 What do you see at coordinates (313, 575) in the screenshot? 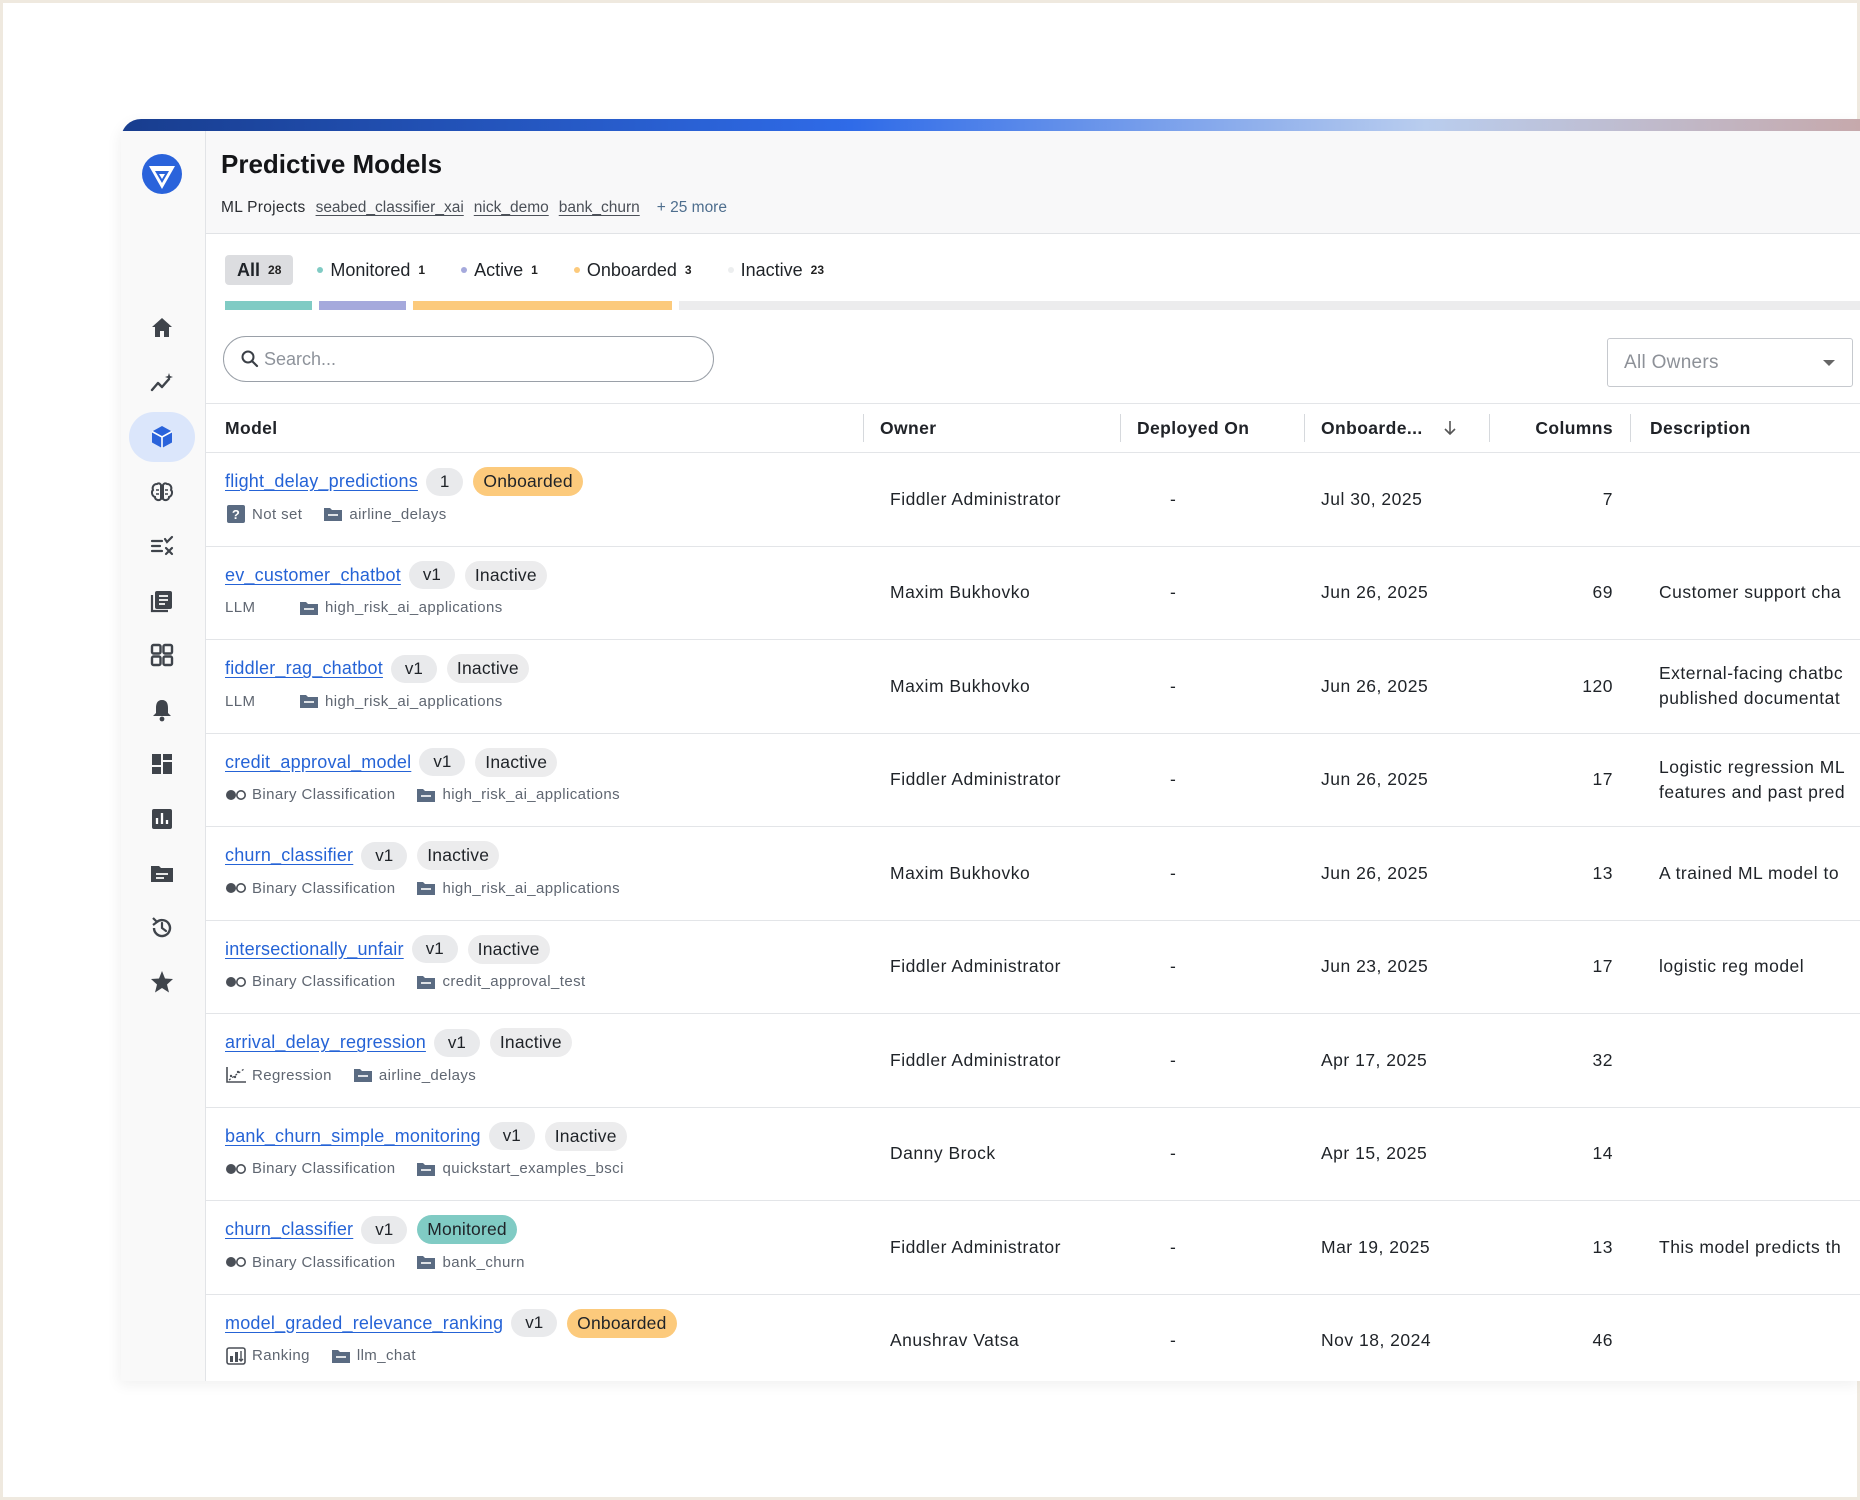
I see `model-name-link: ev_customer_chatbot` at bounding box center [313, 575].